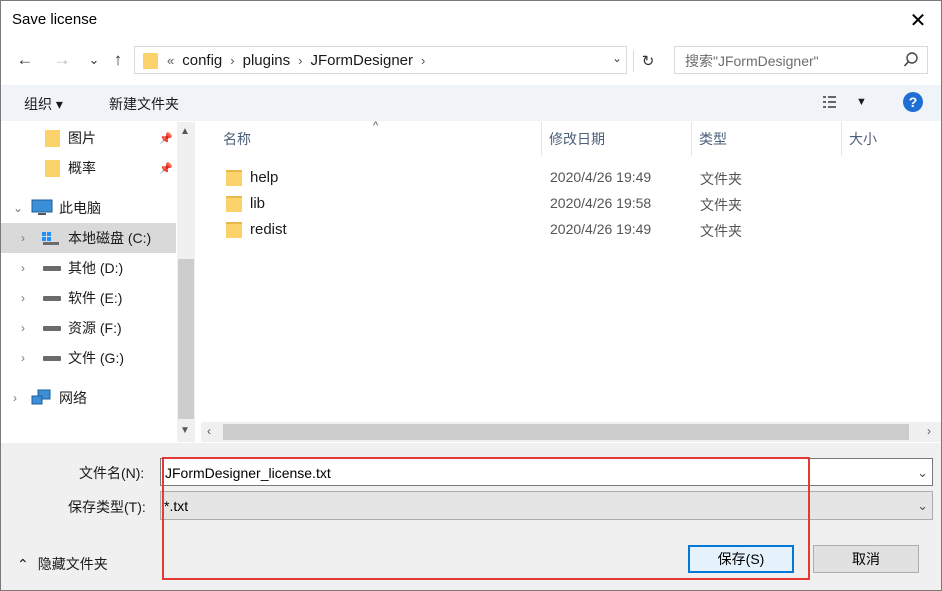 This screenshot has height=591, width=942. What do you see at coordinates (95, 328) in the screenshot?
I see `sidebar-item-label: 资源 (F:)` at bounding box center [95, 328].